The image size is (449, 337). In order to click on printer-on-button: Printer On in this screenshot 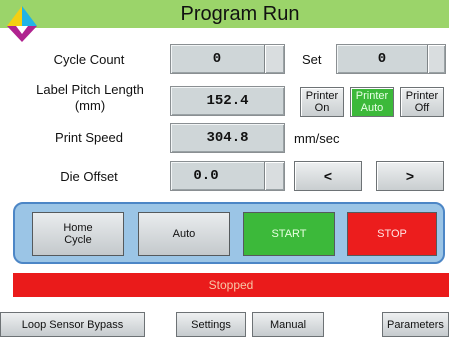, I will do `click(322, 102)`.